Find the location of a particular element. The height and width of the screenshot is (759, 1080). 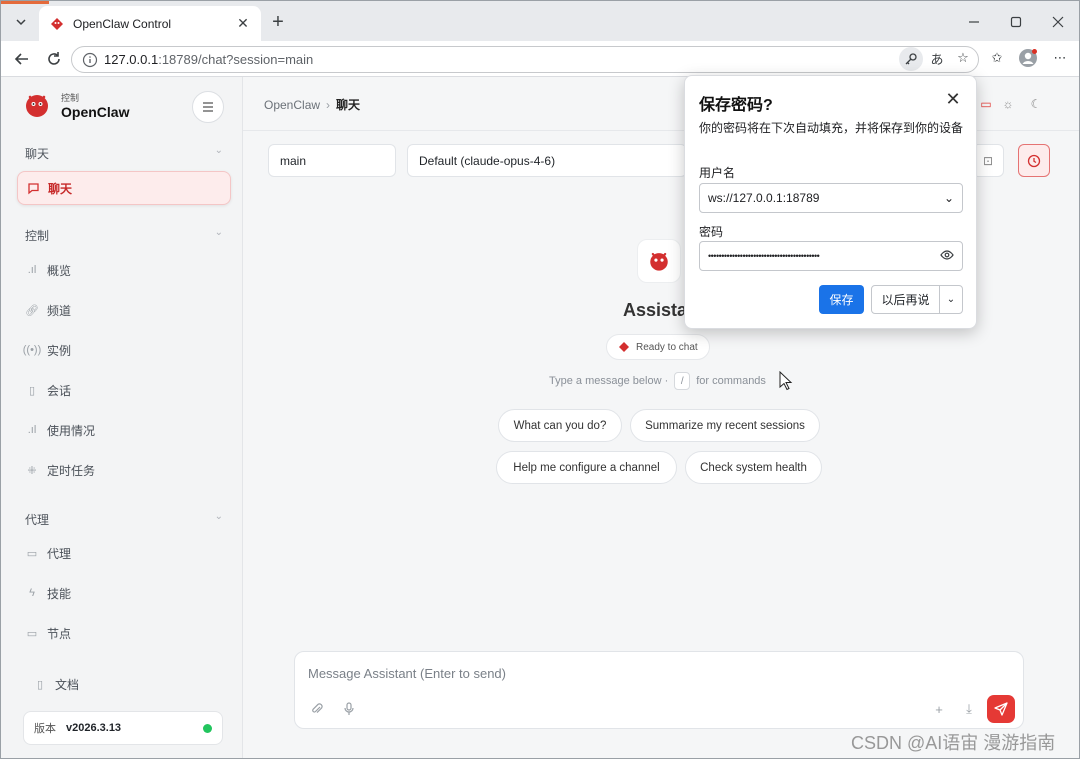

sun-icon: ☼ is located at coordinates (1008, 104).